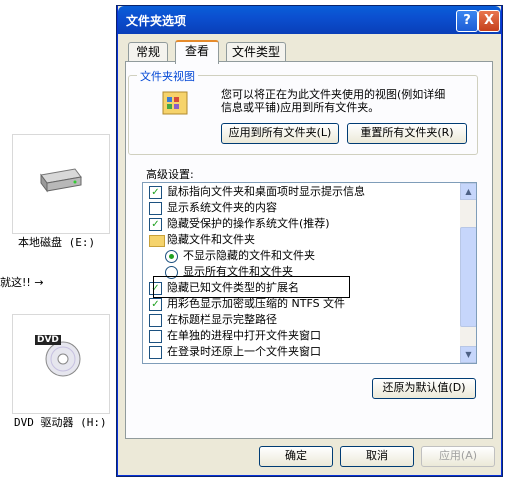 The image size is (520, 491). Describe the element at coordinates (156, 21) in the screenshot. I see `dialog-title: 文件夹选项` at that location.